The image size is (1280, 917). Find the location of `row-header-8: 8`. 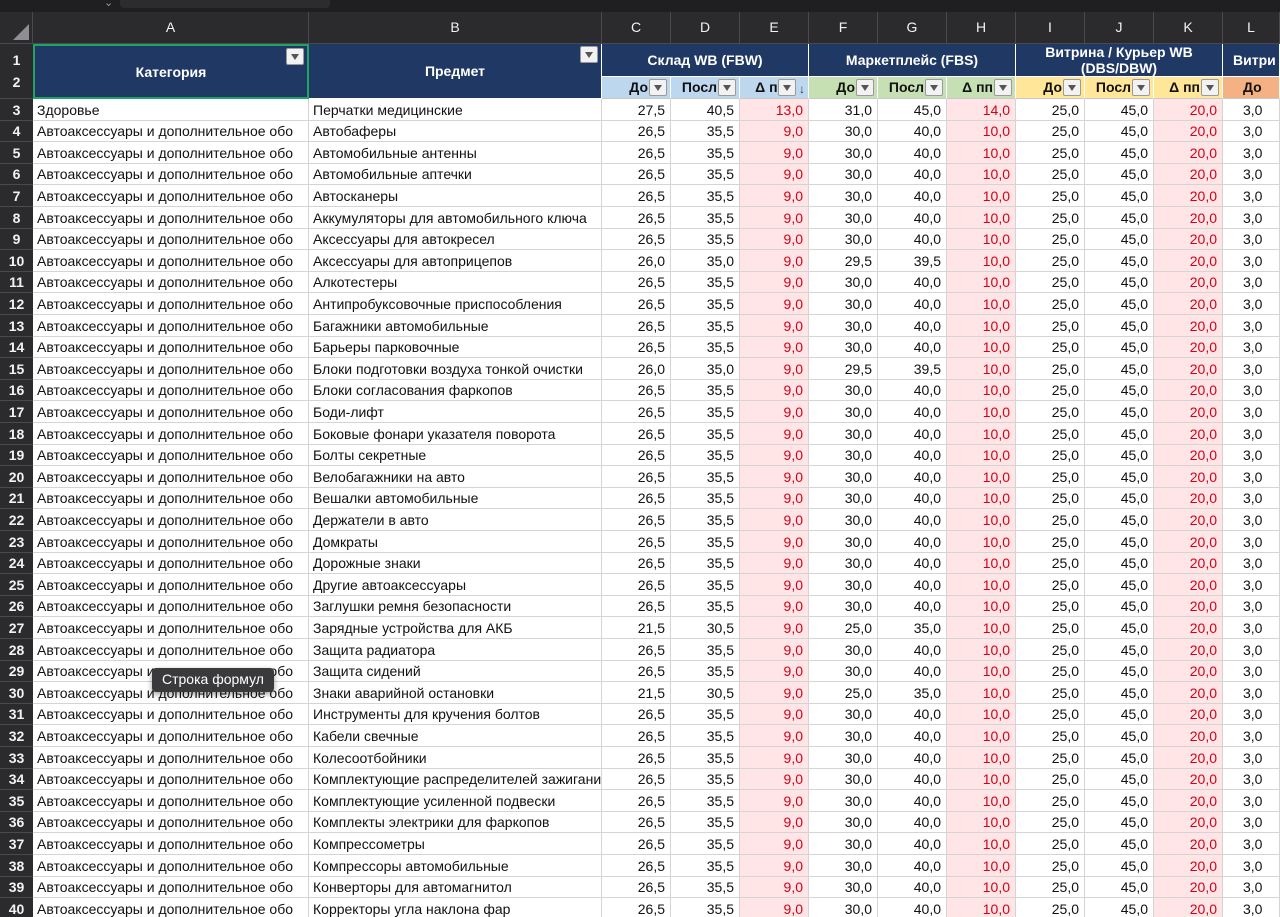

row-header-8: 8 is located at coordinates (16, 218).